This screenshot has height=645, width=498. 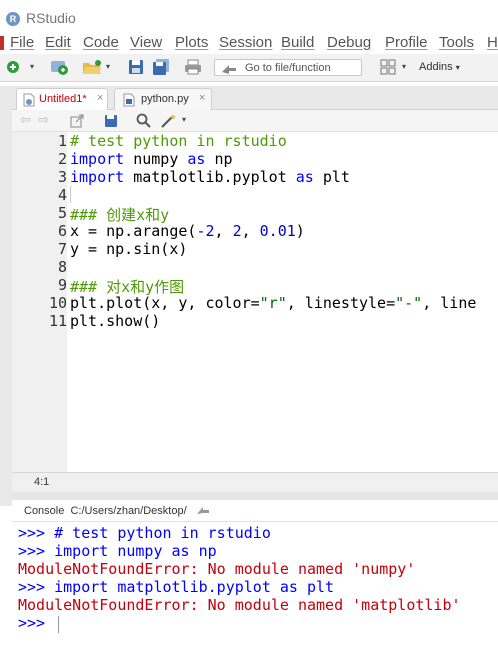 I want to click on save-all-icon, so click(x=161, y=67).